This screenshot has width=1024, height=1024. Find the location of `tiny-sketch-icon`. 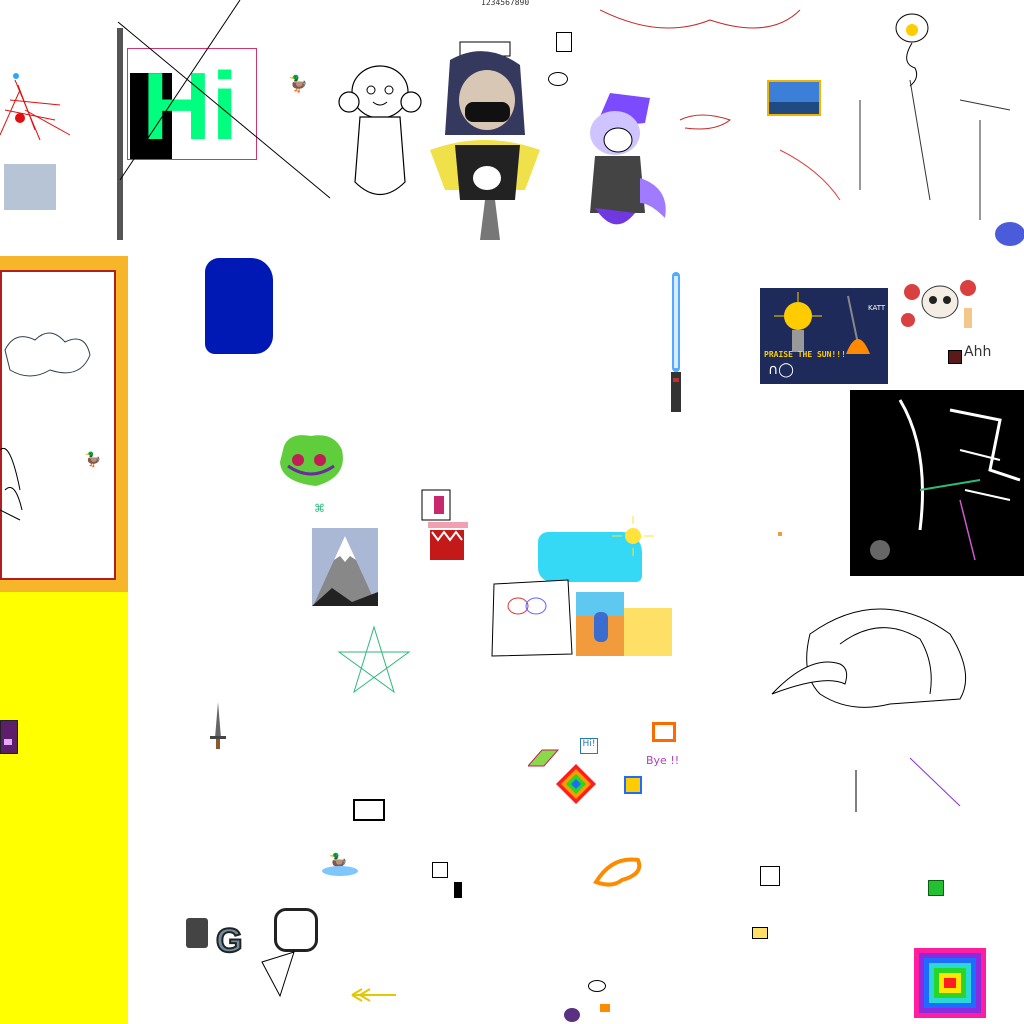

tiny-sketch-icon is located at coordinates (440, 870).